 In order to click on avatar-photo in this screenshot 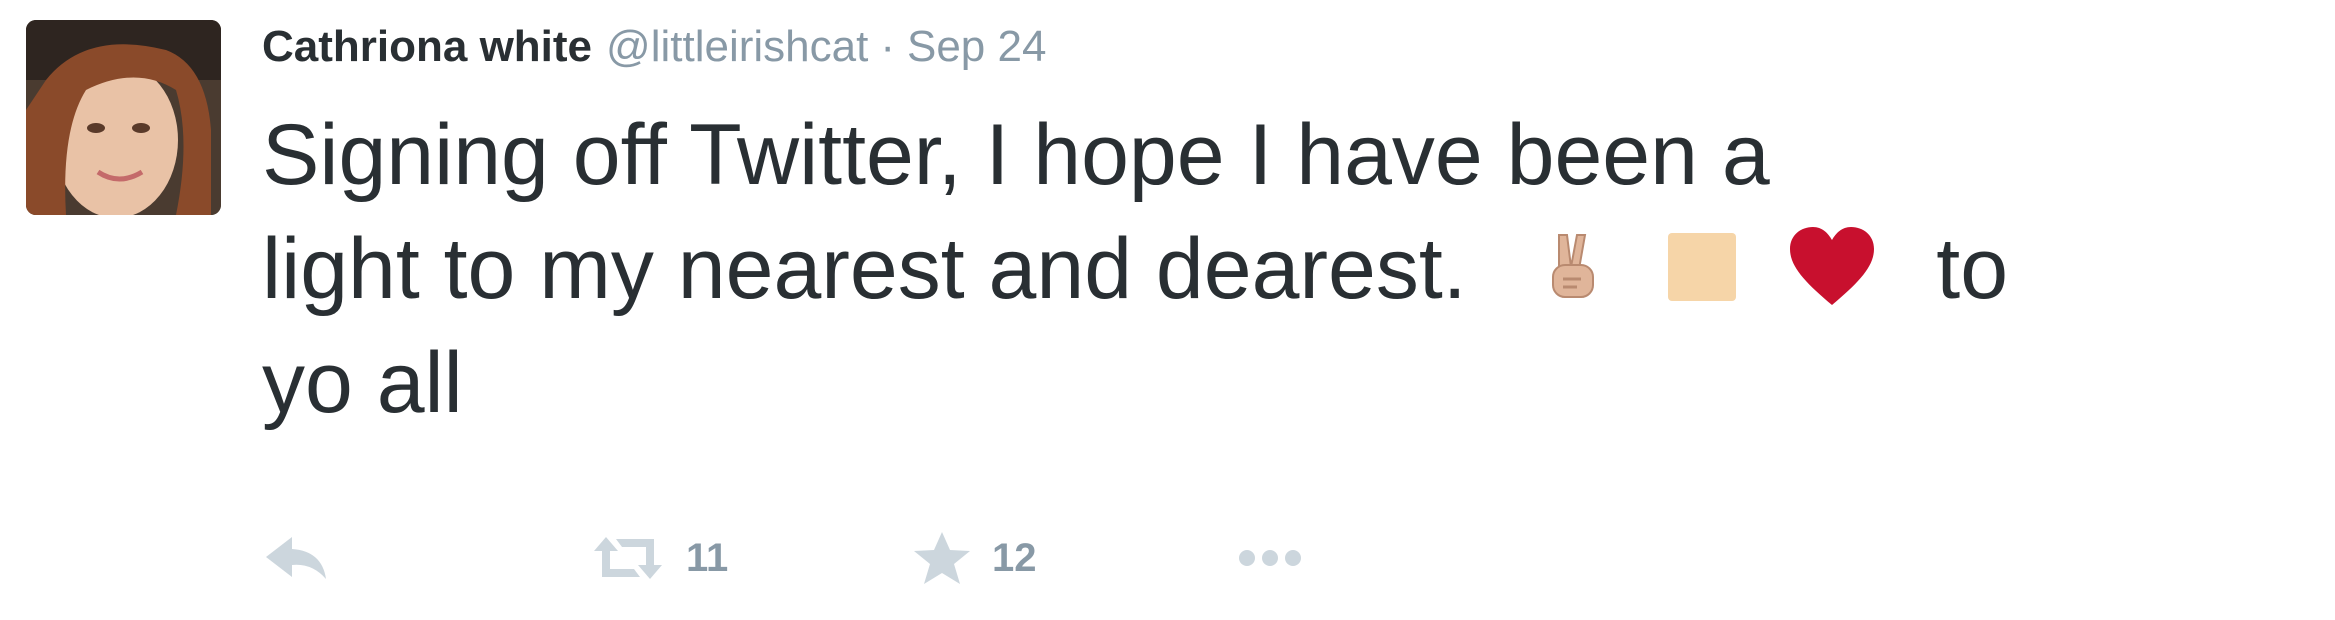, I will do `click(123, 117)`.